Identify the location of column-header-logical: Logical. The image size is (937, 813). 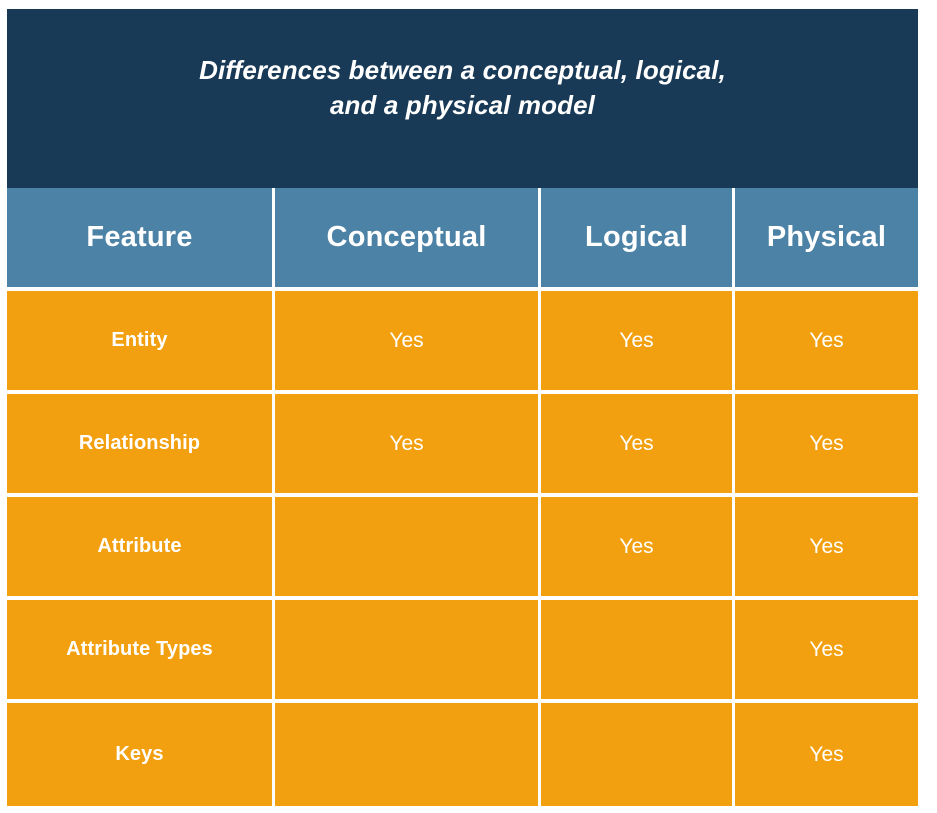
(638, 239).